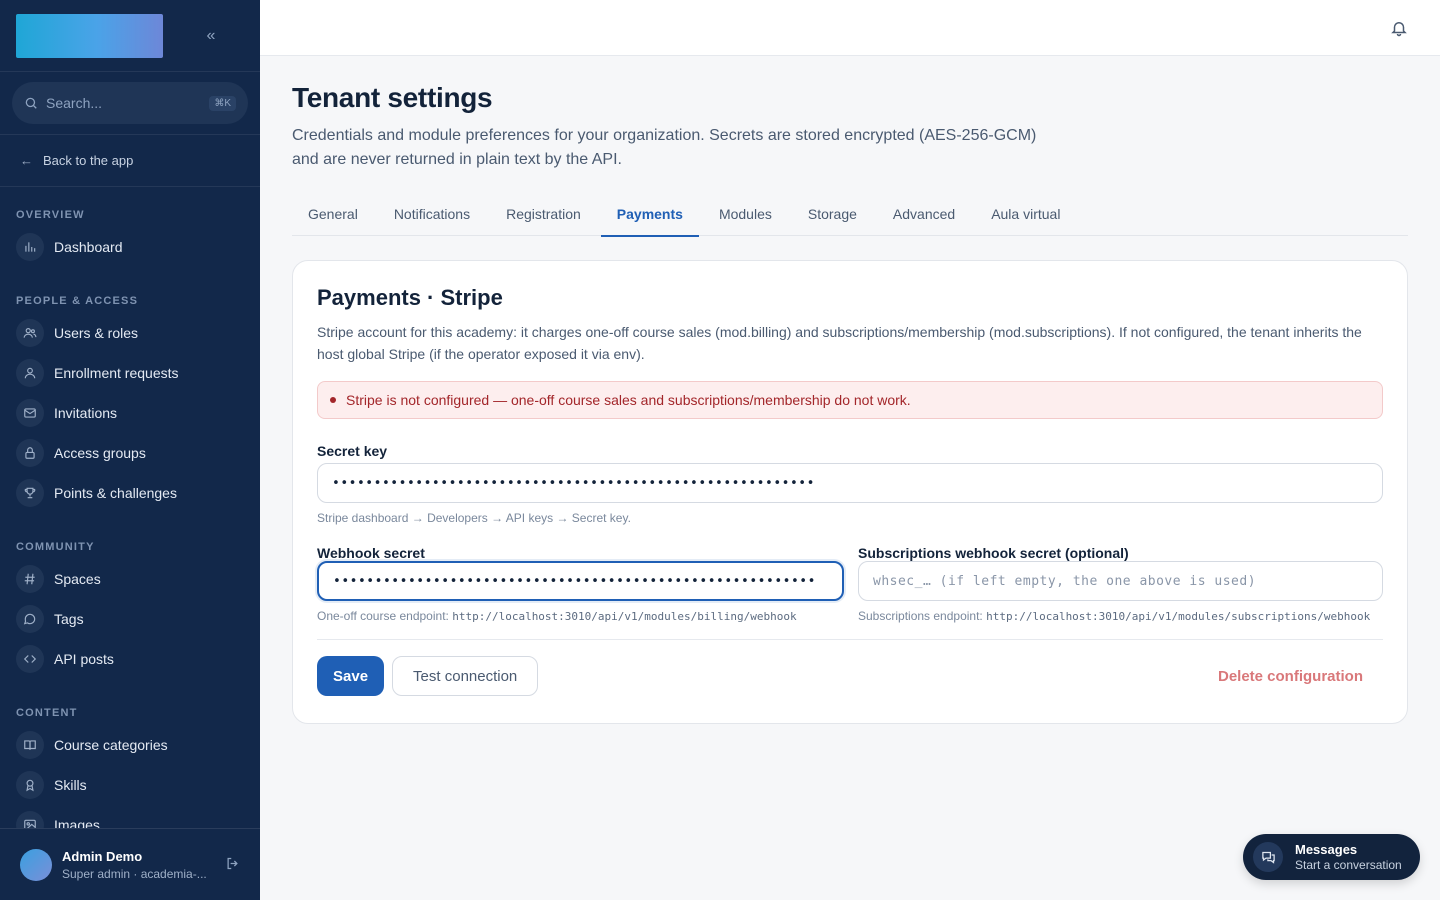 This screenshot has height=900, width=1440. Describe the element at coordinates (1268, 857) in the screenshot. I see `messages-icon` at that location.